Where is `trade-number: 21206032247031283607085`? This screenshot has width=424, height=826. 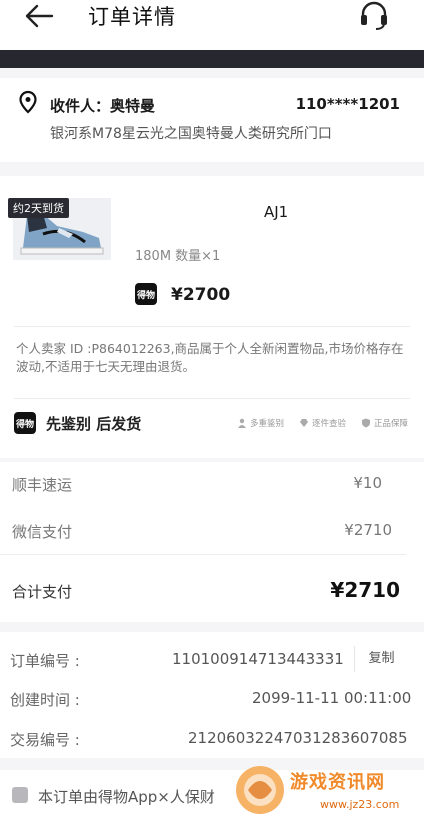 trade-number: 21206032247031283607085 is located at coordinates (298, 738).